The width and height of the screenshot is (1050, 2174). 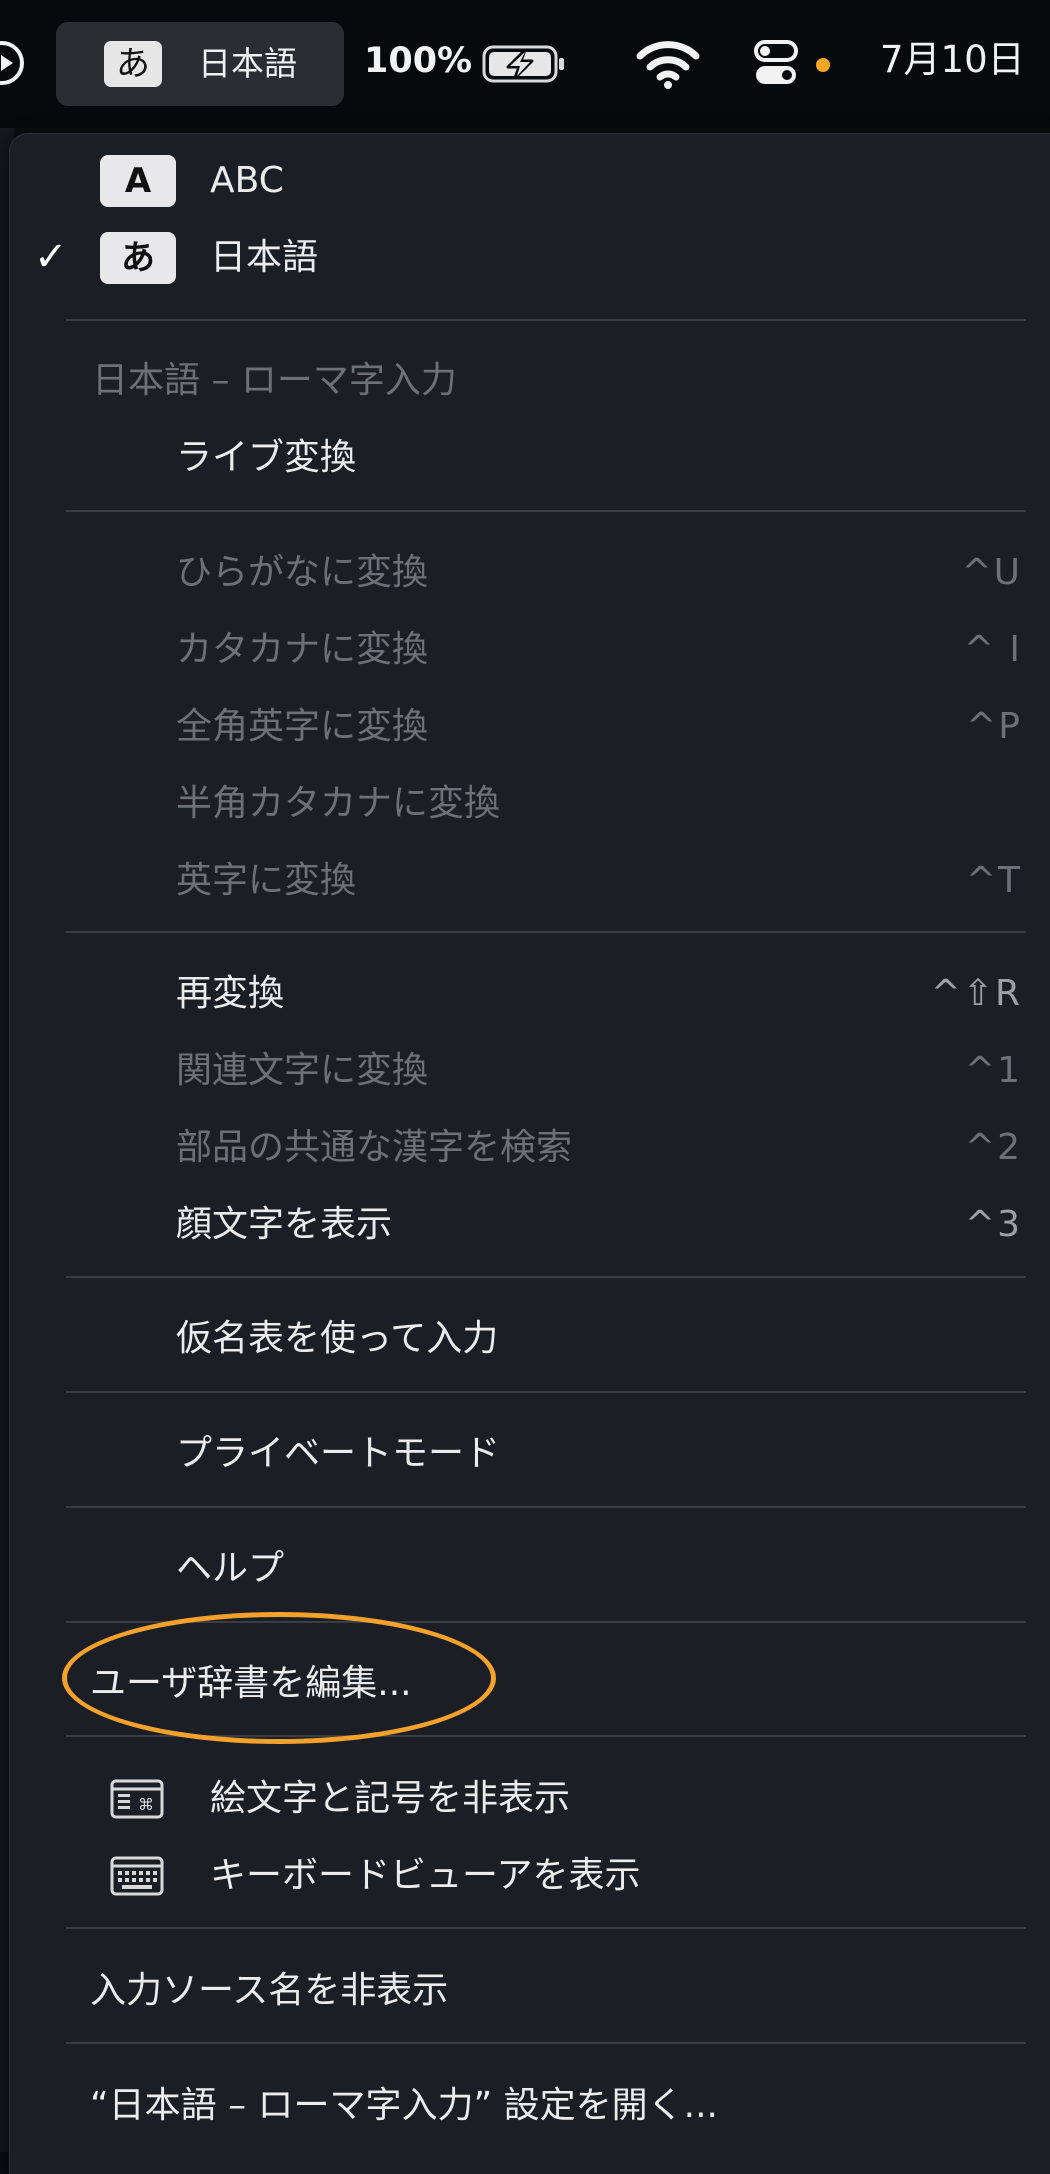 I want to click on menu-item-label: 関連文字に変換, so click(x=302, y=1070).